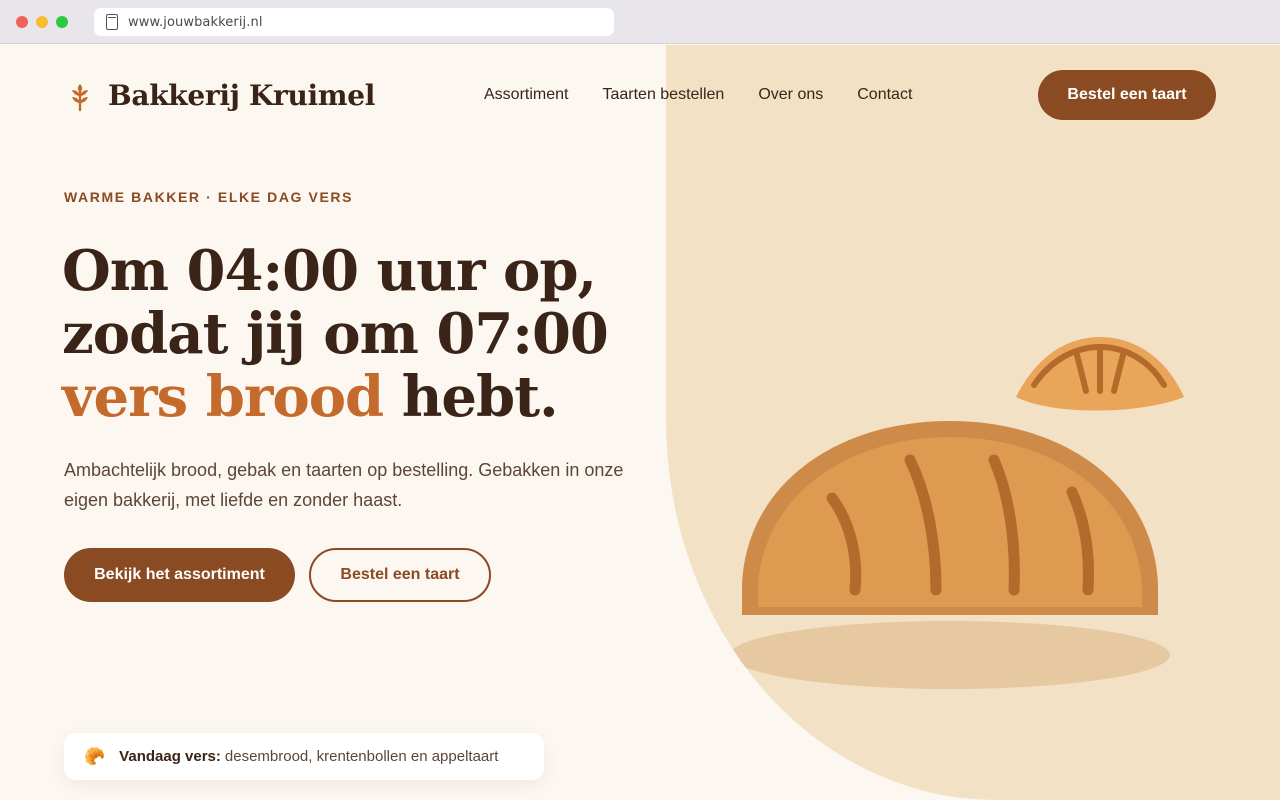  I want to click on url-text: www.jouwbakkerij.nl, so click(195, 22).